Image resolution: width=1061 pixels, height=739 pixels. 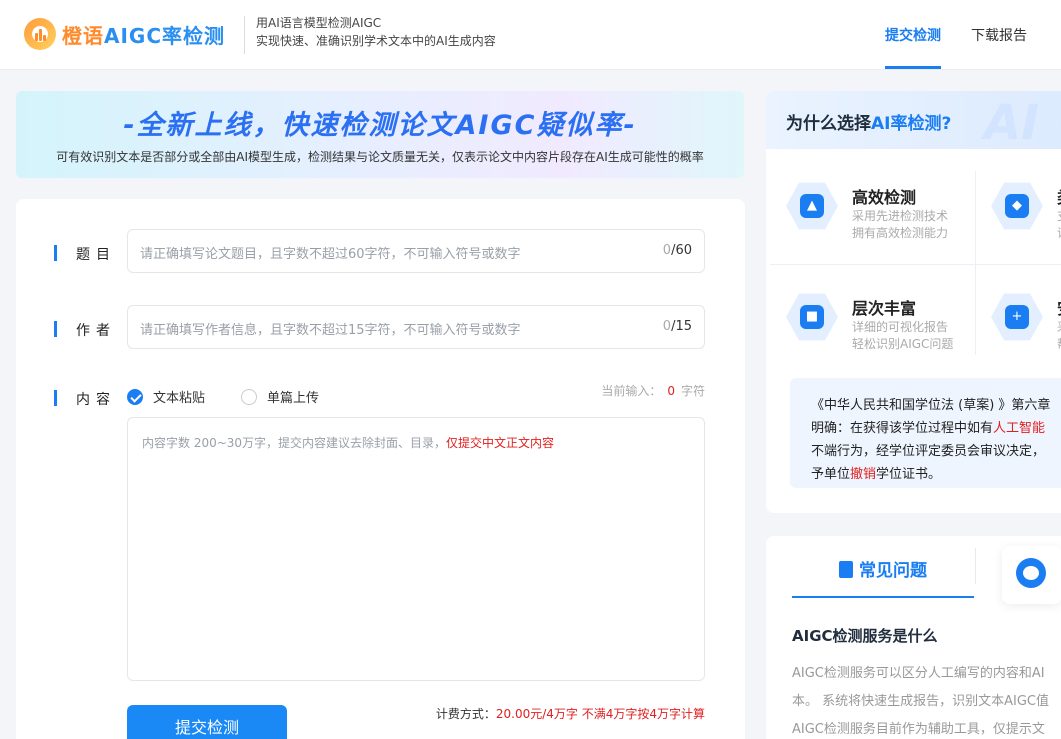 What do you see at coordinates (692, 391) in the screenshot?
I see `current-input-unit: 字符` at bounding box center [692, 391].